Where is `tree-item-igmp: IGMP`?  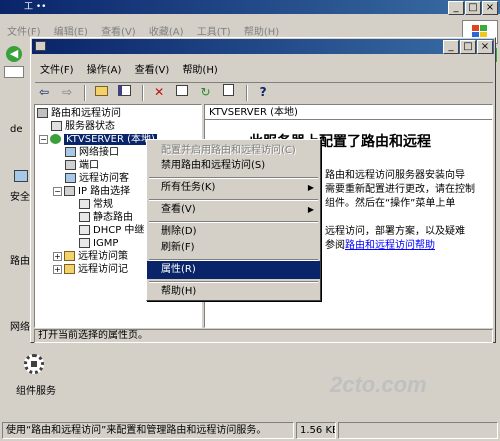
tree-item-igmp: IGMP is located at coordinates (98, 243).